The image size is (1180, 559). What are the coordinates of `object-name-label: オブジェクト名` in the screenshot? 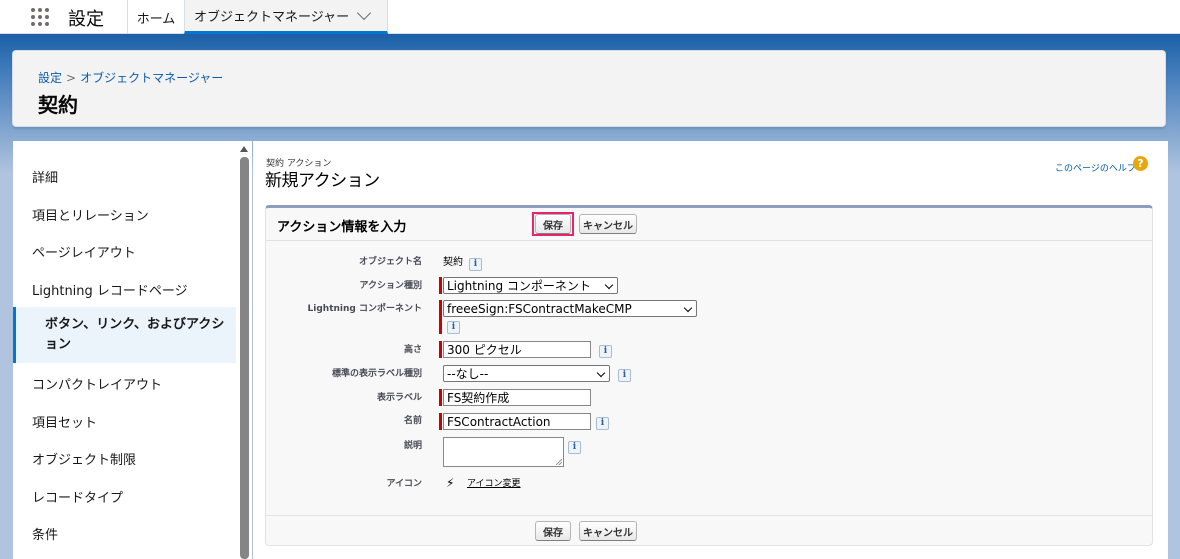 It's located at (390, 262).